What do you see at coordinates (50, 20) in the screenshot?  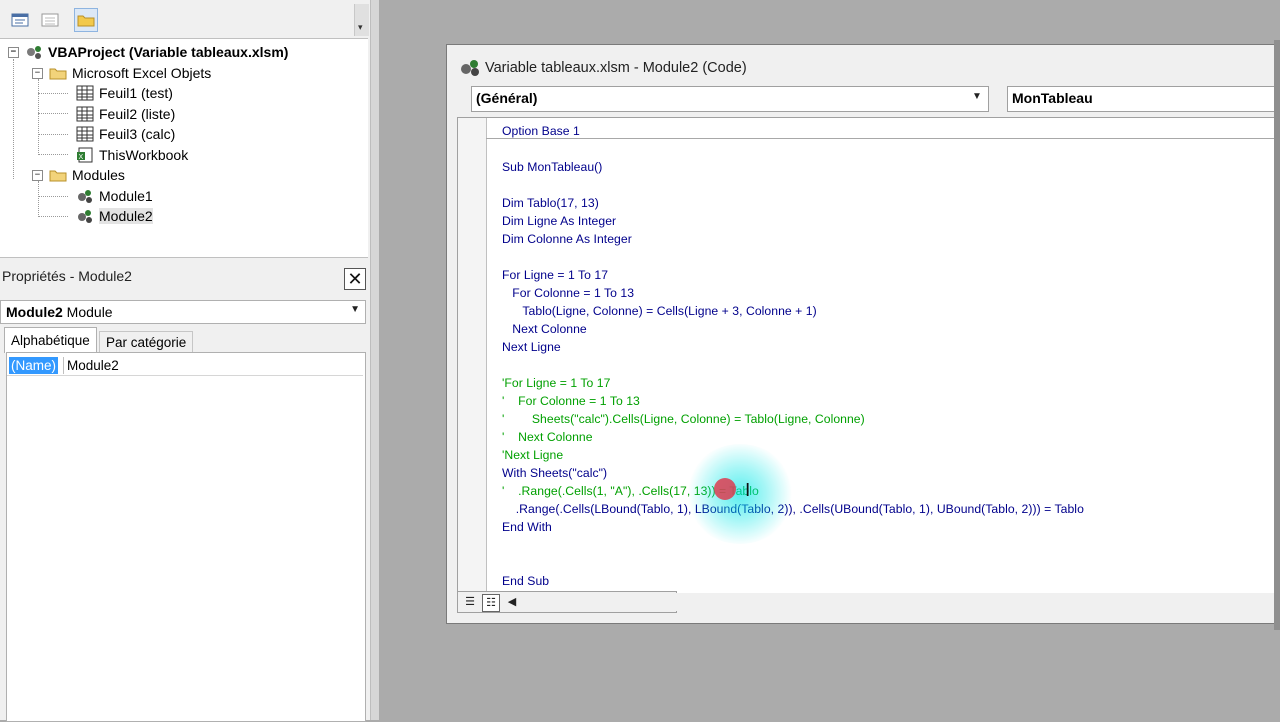 I see `view-object-icon` at bounding box center [50, 20].